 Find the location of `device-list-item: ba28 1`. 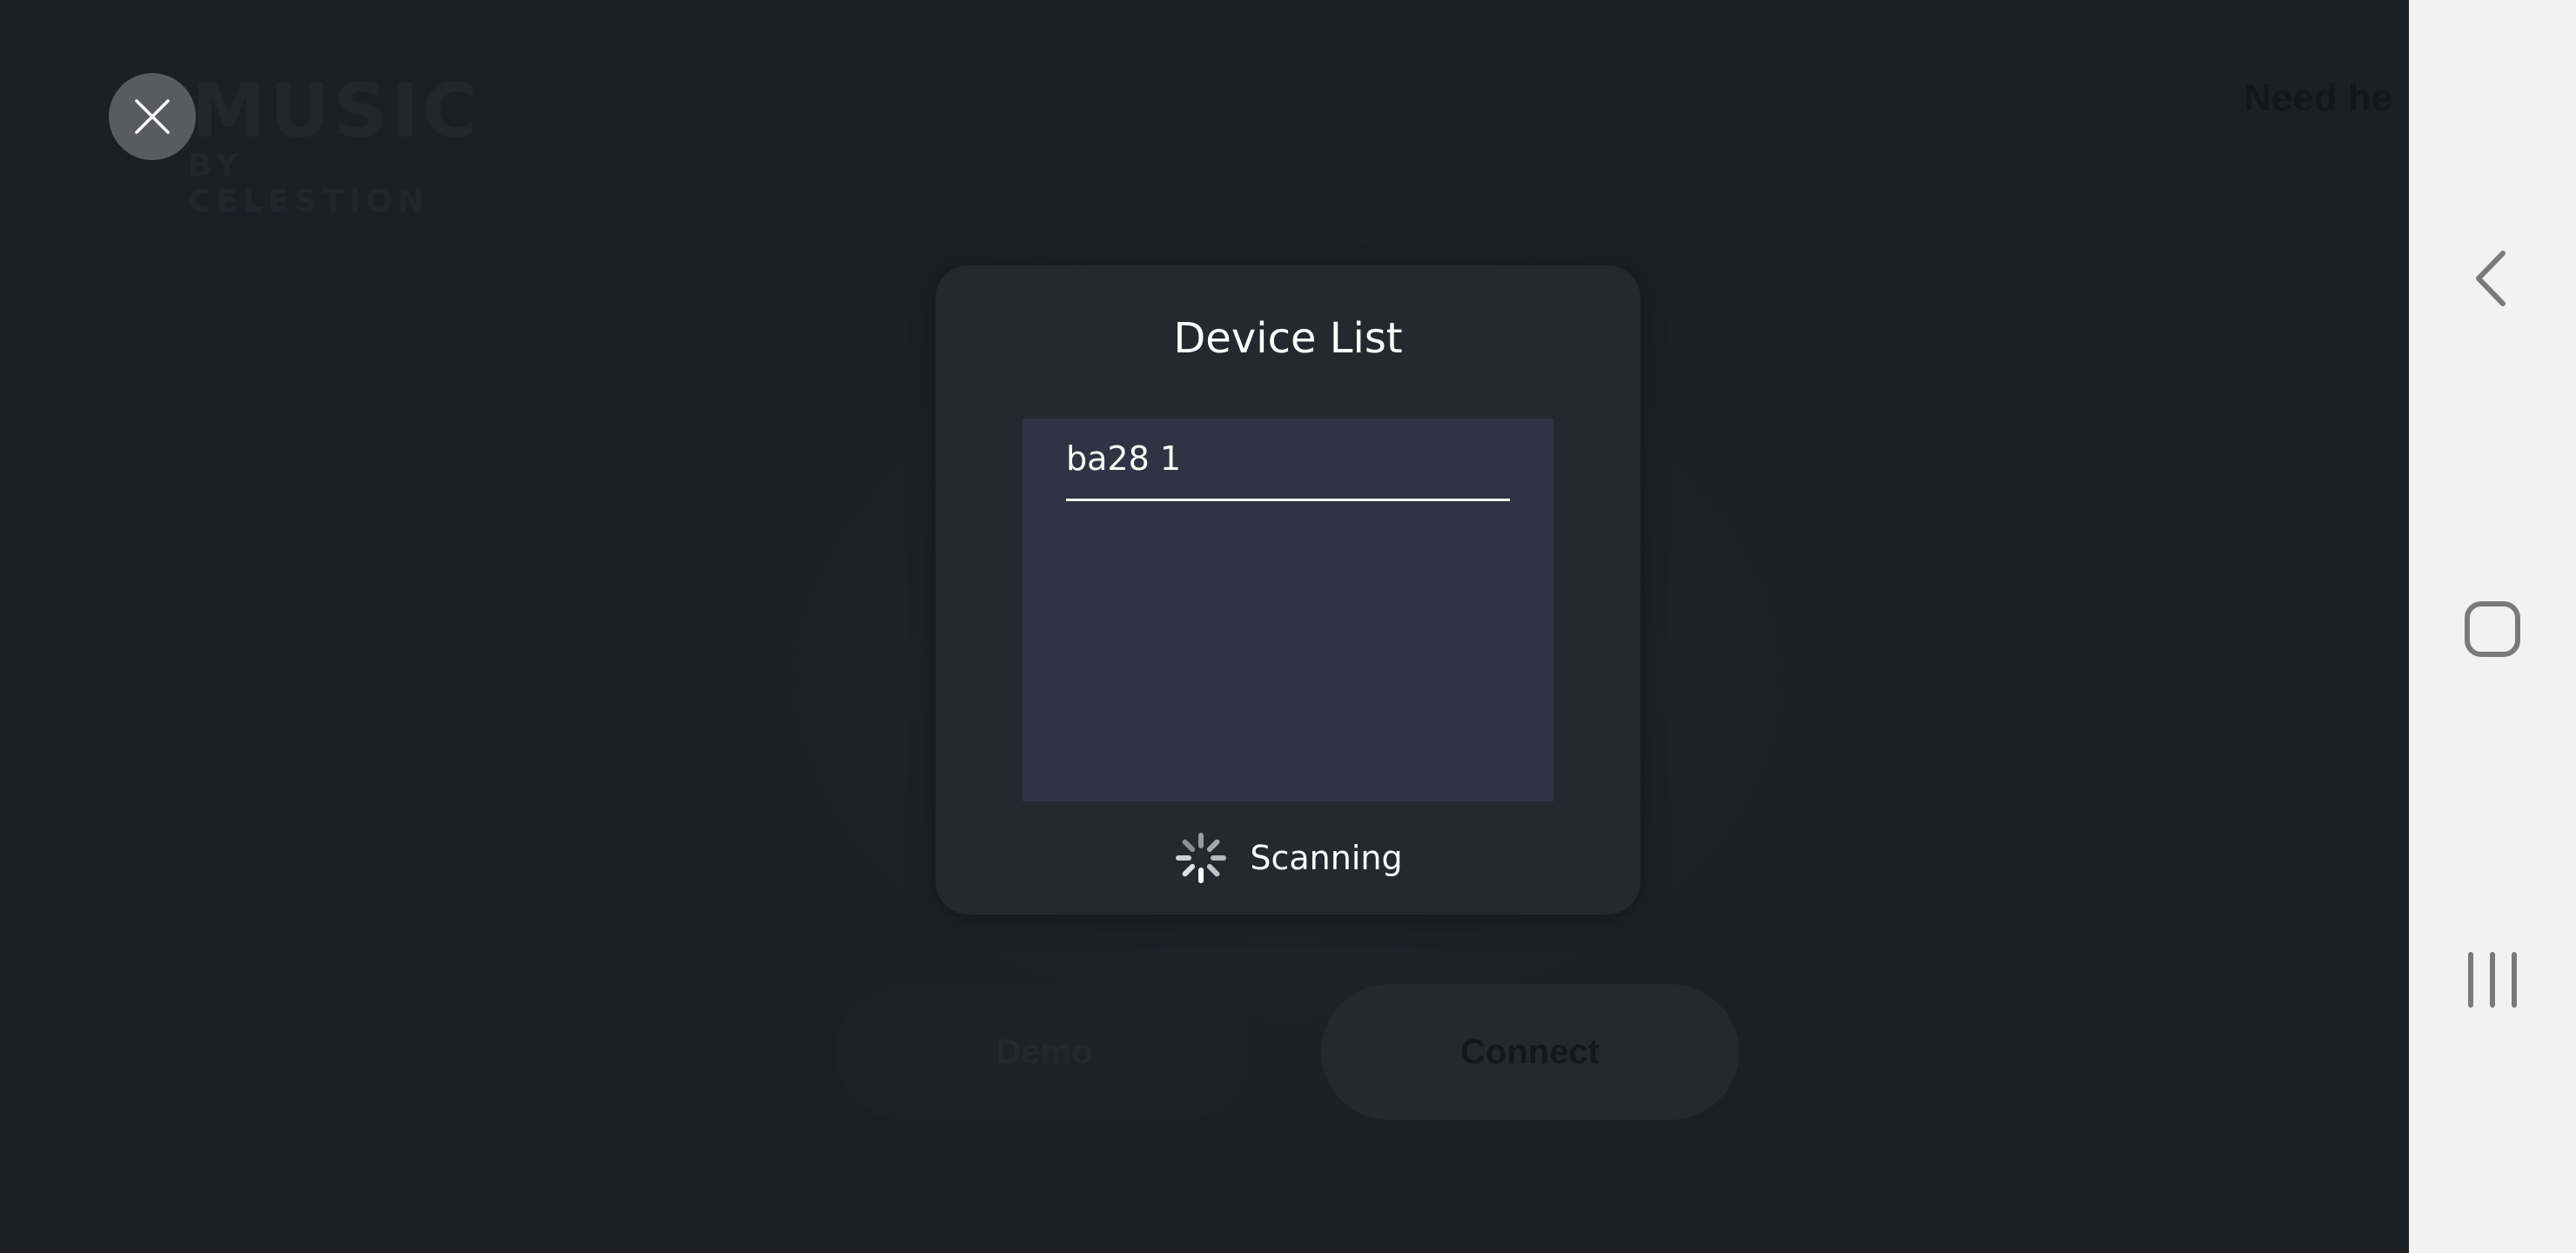

device-list-item: ba28 1 is located at coordinates (1288, 468).